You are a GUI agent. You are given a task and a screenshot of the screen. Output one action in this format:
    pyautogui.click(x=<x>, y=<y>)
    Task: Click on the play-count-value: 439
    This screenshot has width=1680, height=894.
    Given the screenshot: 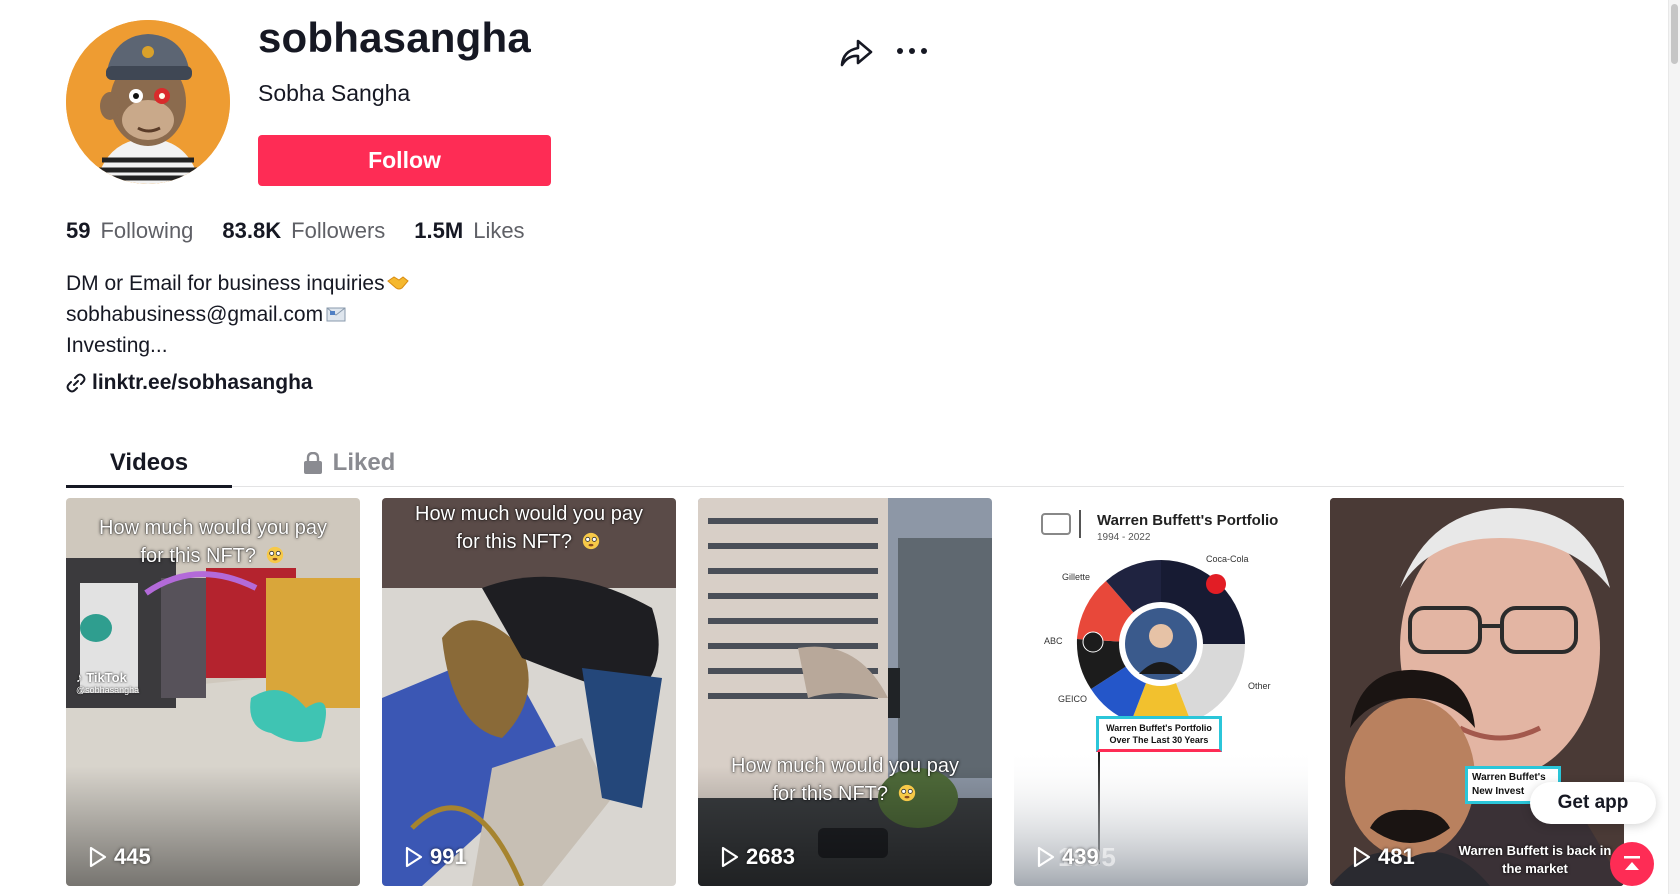 What is the action you would take?
    pyautogui.click(x=1080, y=856)
    